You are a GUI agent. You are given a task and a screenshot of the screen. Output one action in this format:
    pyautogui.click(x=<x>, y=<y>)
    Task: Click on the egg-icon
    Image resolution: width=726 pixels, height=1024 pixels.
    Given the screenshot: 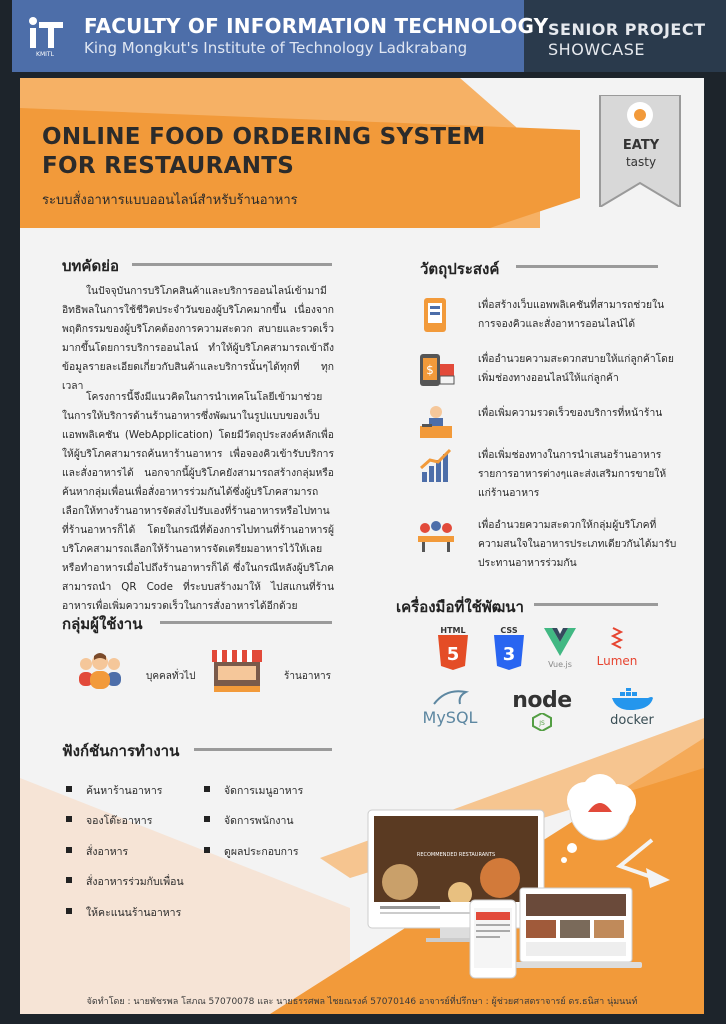 What is the action you would take?
    pyautogui.click(x=640, y=115)
    